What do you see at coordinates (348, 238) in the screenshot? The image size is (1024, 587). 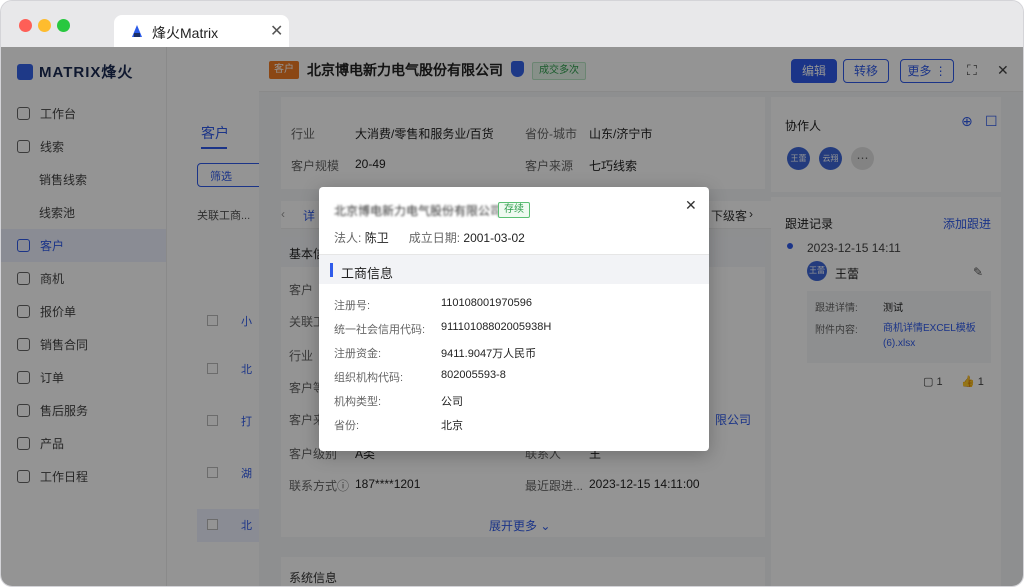 I see `legal-key: 法人:` at bounding box center [348, 238].